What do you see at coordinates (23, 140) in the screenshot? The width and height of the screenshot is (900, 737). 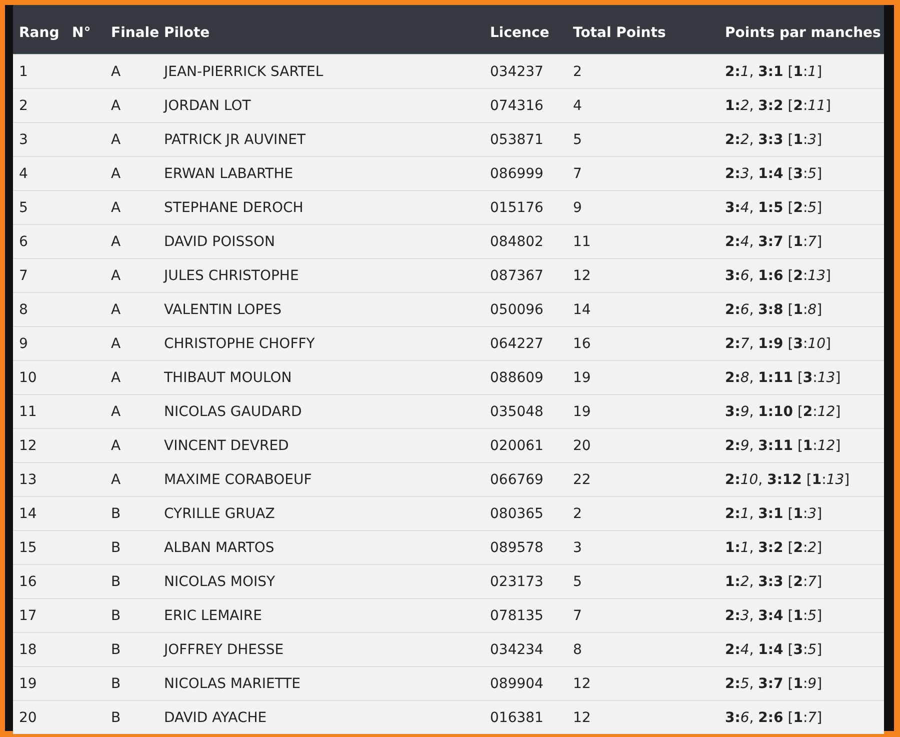 I see `table-cell: 3` at bounding box center [23, 140].